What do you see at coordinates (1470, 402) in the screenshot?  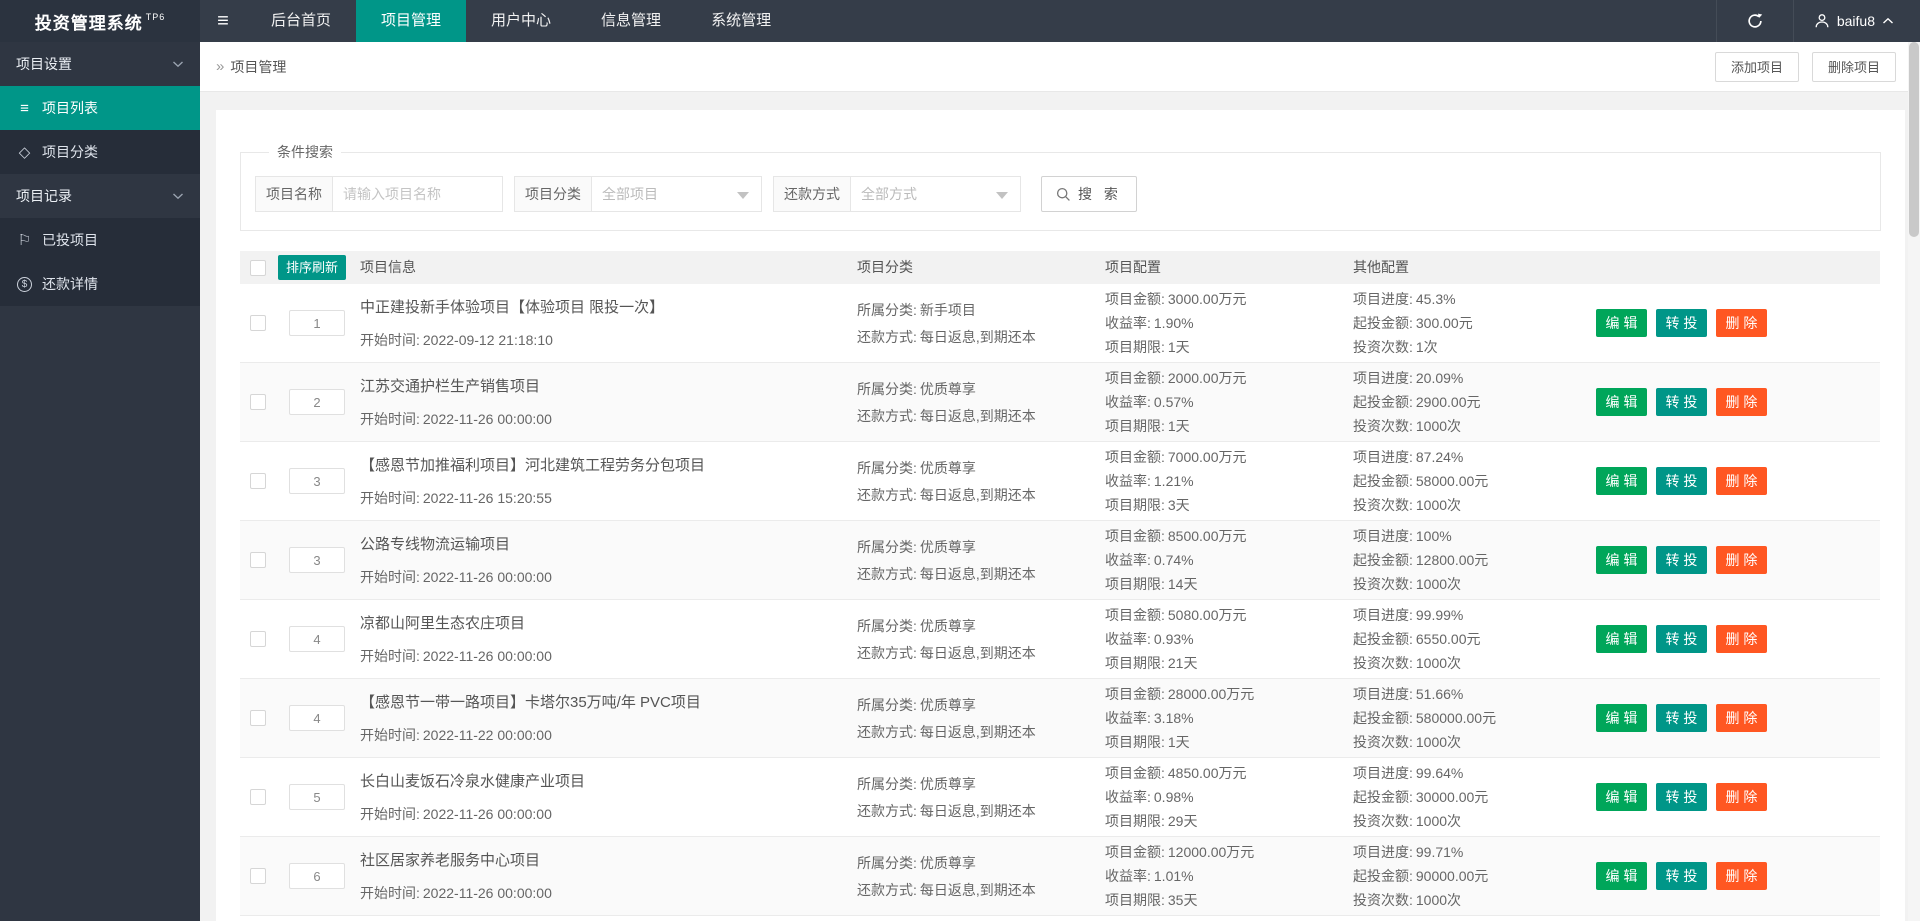 I see `min-invest: 起投金额: 2900.00元` at bounding box center [1470, 402].